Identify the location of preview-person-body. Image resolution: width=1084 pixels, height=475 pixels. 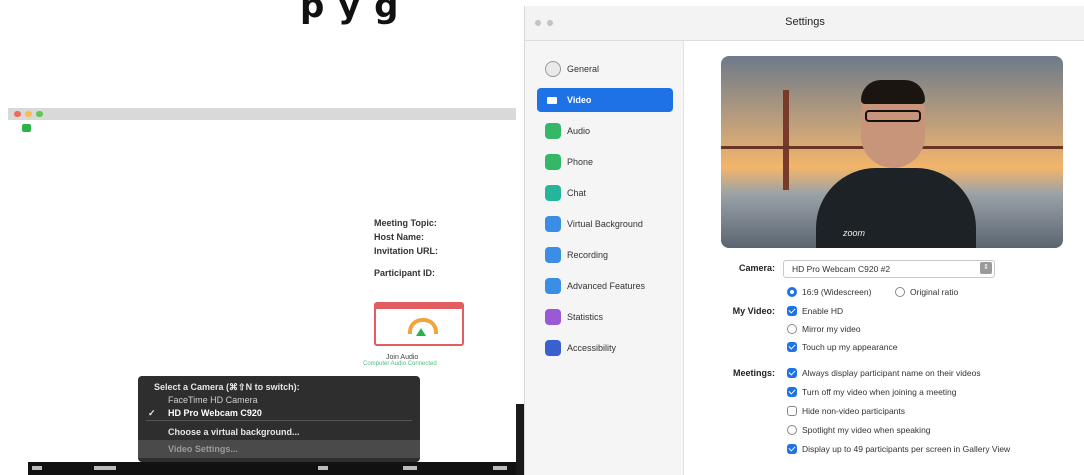
(896, 208).